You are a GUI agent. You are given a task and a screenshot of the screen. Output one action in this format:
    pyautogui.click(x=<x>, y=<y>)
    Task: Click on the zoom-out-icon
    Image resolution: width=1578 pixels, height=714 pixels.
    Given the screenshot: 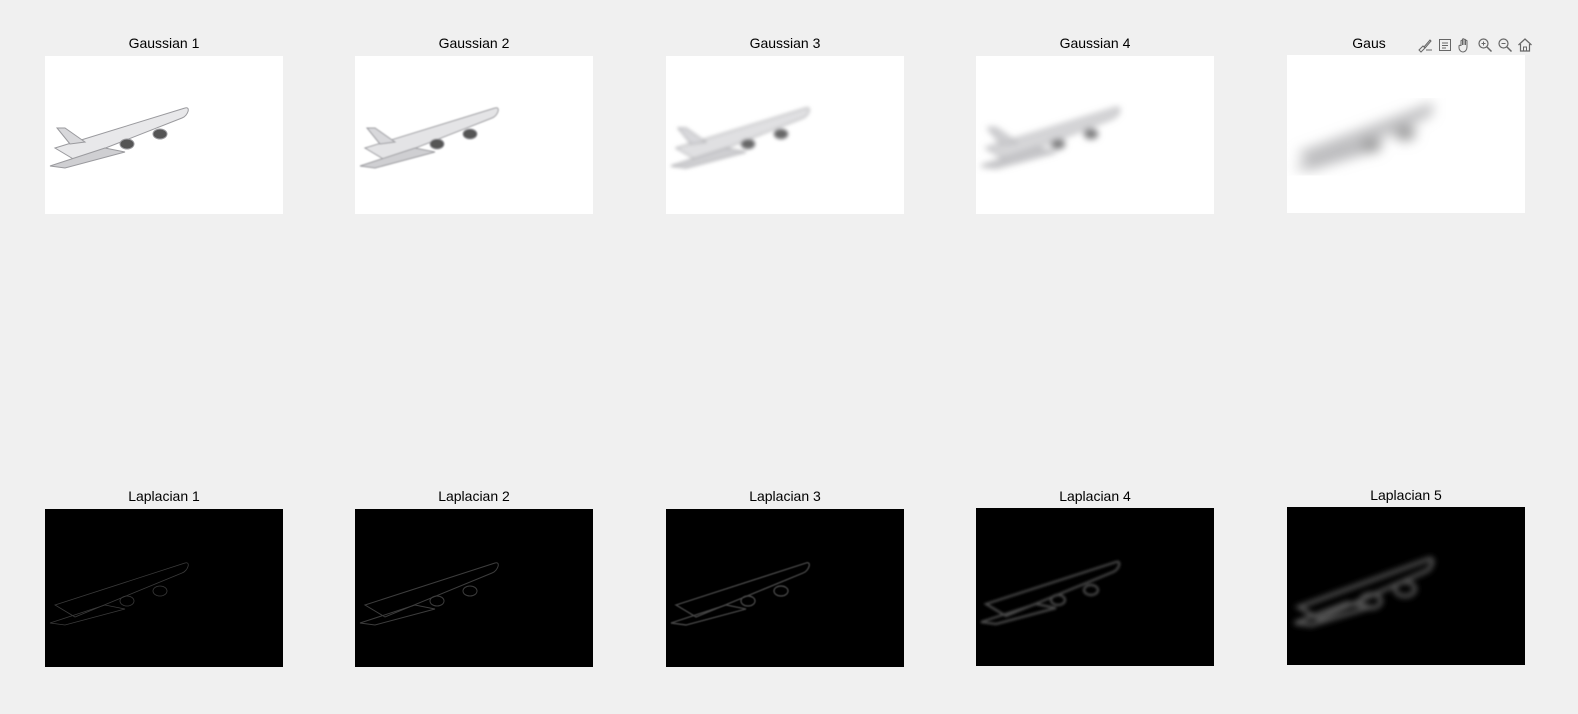 What is the action you would take?
    pyautogui.click(x=1505, y=45)
    